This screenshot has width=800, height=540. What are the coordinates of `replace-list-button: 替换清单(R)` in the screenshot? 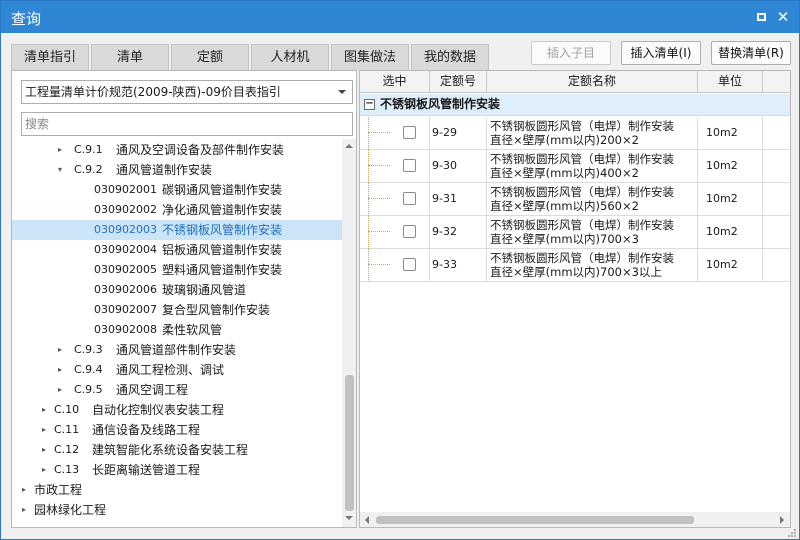 It's located at (751, 53).